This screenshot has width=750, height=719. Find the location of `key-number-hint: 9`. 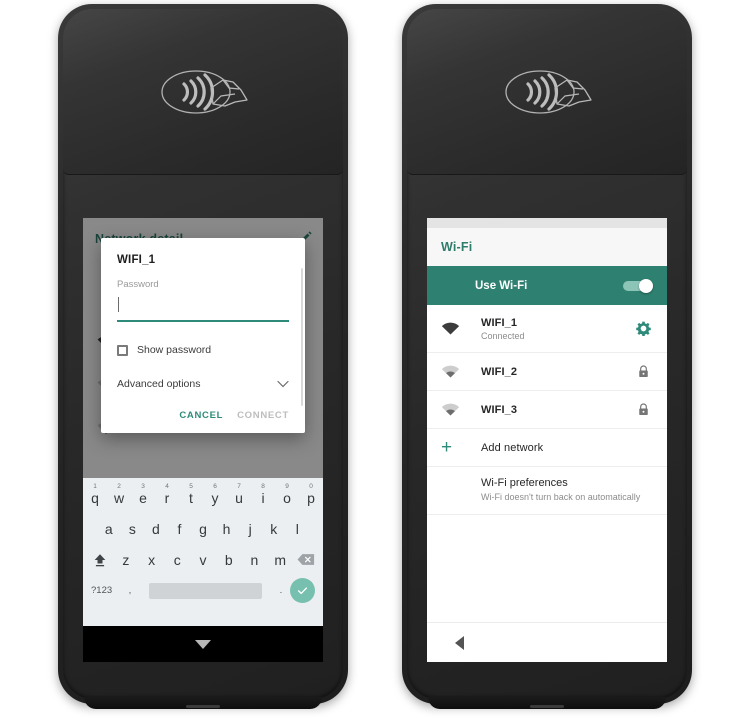

key-number-hint: 9 is located at coordinates (287, 486).